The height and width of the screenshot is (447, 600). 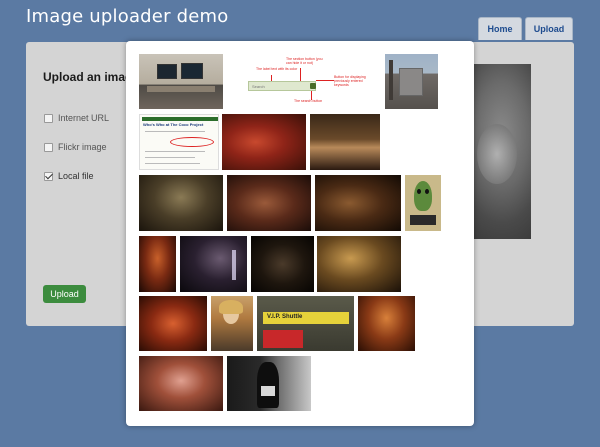 What do you see at coordinates (282, 86) in the screenshot?
I see `annot-search-field: Search` at bounding box center [282, 86].